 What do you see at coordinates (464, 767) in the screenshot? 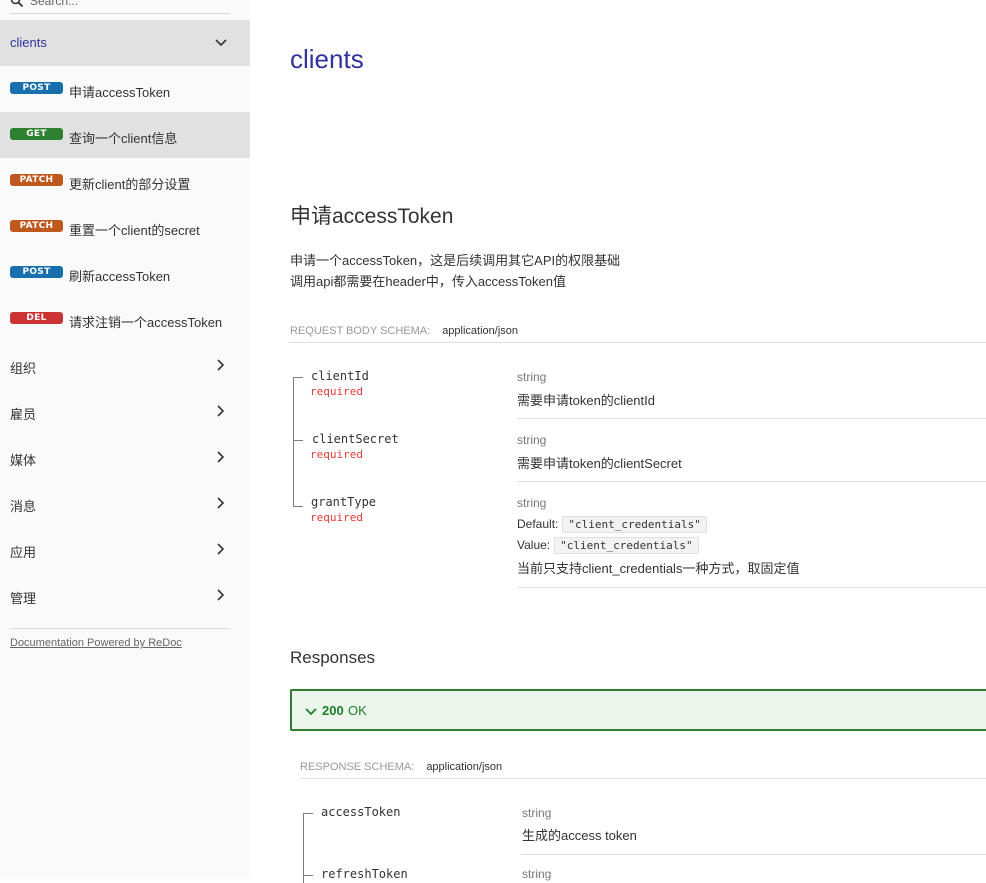
I see `response-schema-type: application/json` at bounding box center [464, 767].